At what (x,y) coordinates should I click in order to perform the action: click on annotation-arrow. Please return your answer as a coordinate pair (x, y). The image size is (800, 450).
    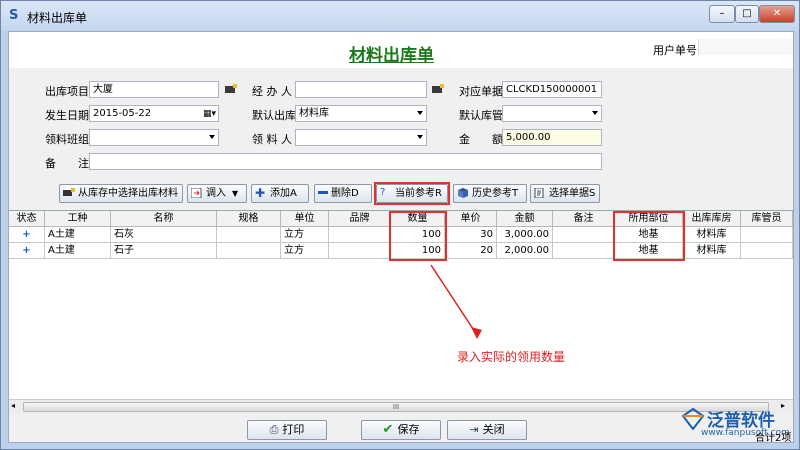
    Looking at the image, I should click on (456, 301).